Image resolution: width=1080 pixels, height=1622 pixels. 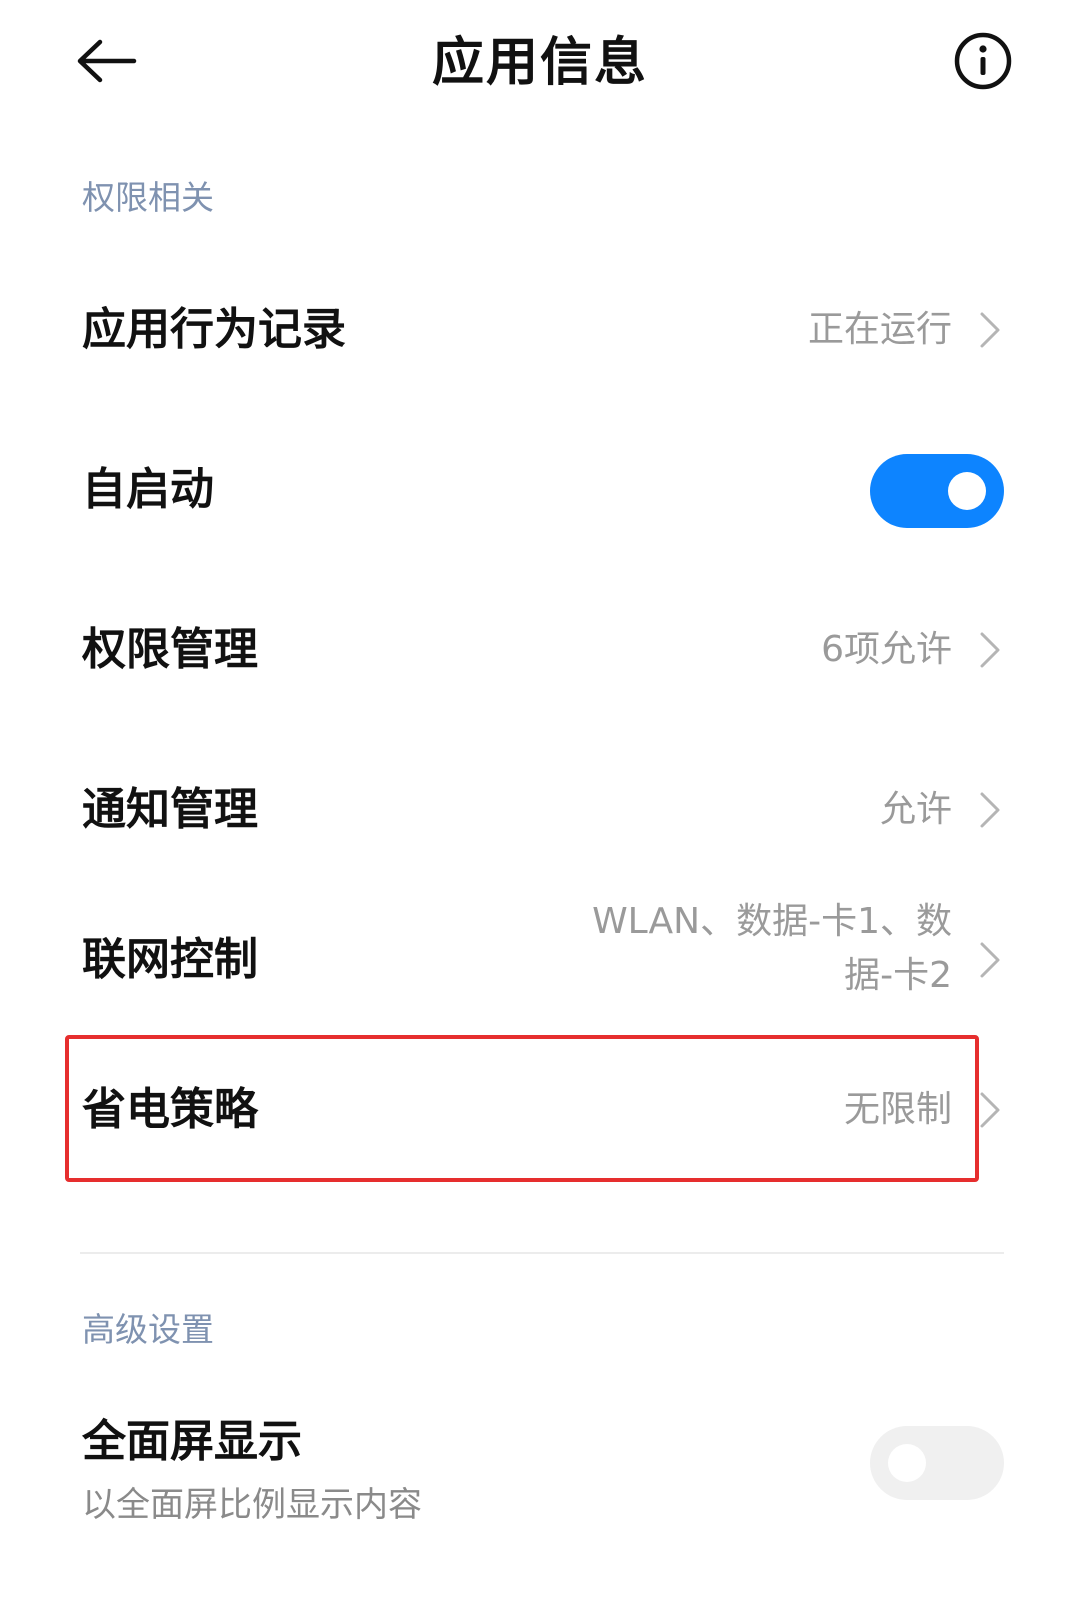 I want to click on row-notification-management: 通知管理 允许, so click(x=540, y=810).